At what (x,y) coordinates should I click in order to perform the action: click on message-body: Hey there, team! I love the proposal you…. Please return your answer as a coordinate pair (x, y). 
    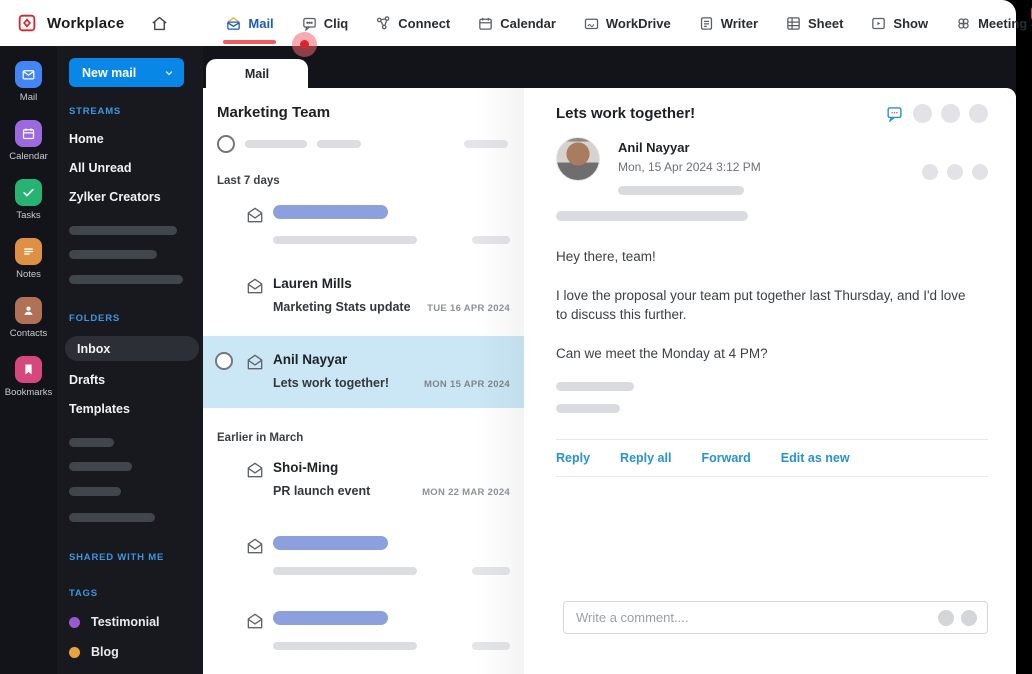
    Looking at the image, I should click on (772, 305).